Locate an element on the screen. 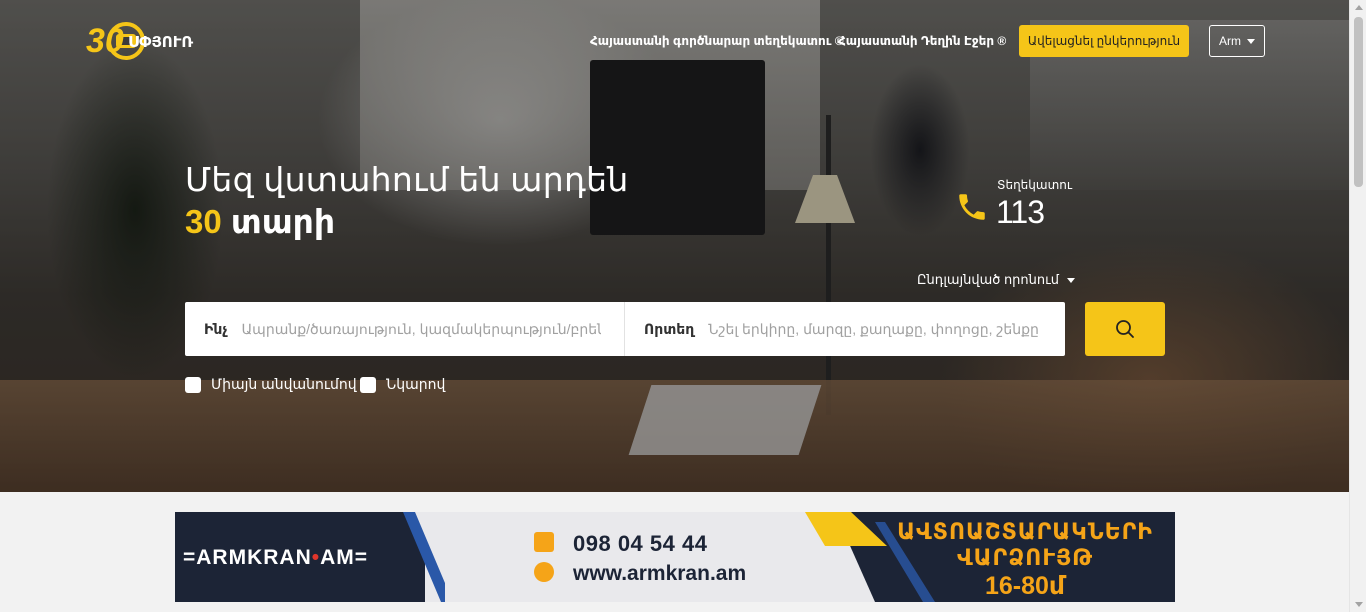 The width and height of the screenshot is (1366, 612). reference-number: 113 is located at coordinates (1020, 212).